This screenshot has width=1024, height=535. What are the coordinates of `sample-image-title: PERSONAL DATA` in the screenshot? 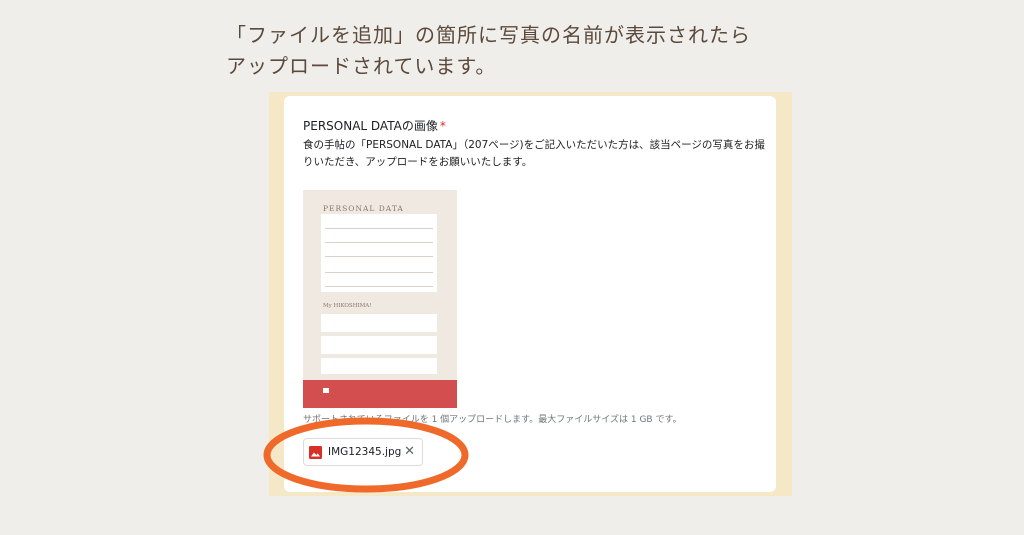 It's located at (363, 208).